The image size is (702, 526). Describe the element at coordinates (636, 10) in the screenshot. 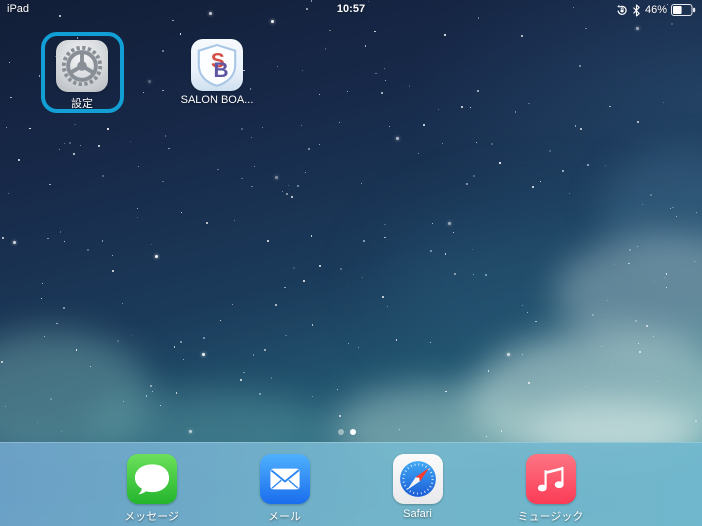

I see `bluetooth-icon` at that location.